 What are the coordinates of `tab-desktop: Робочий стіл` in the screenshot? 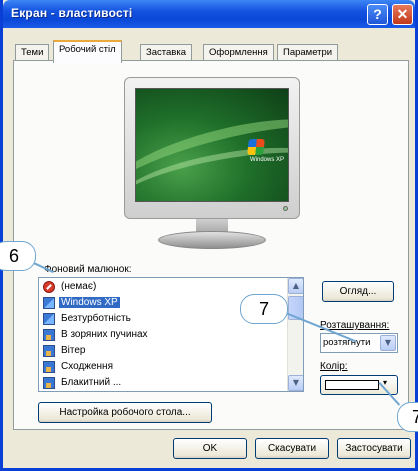 It's located at (87, 51).